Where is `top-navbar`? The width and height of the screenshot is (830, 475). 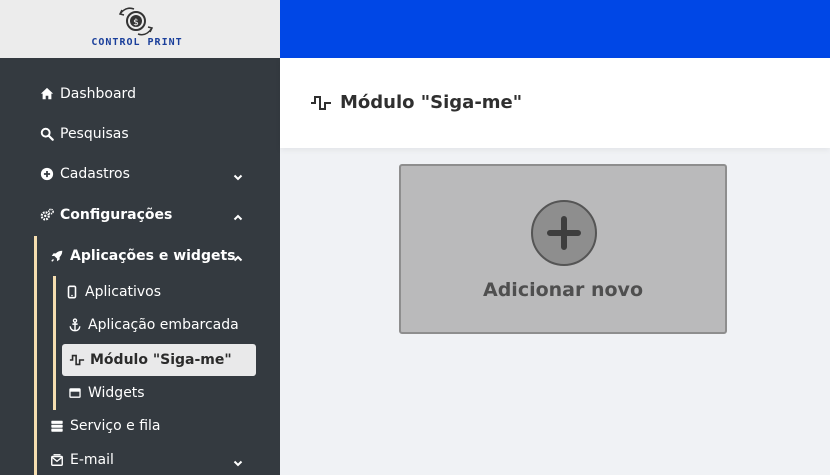
top-navbar is located at coordinates (555, 29).